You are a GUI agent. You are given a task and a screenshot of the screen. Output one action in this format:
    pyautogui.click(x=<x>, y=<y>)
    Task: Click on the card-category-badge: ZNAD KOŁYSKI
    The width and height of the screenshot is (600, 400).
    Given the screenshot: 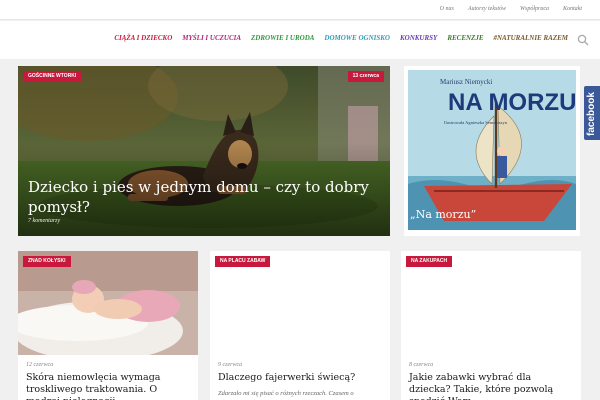 What is the action you would take?
    pyautogui.click(x=47, y=261)
    